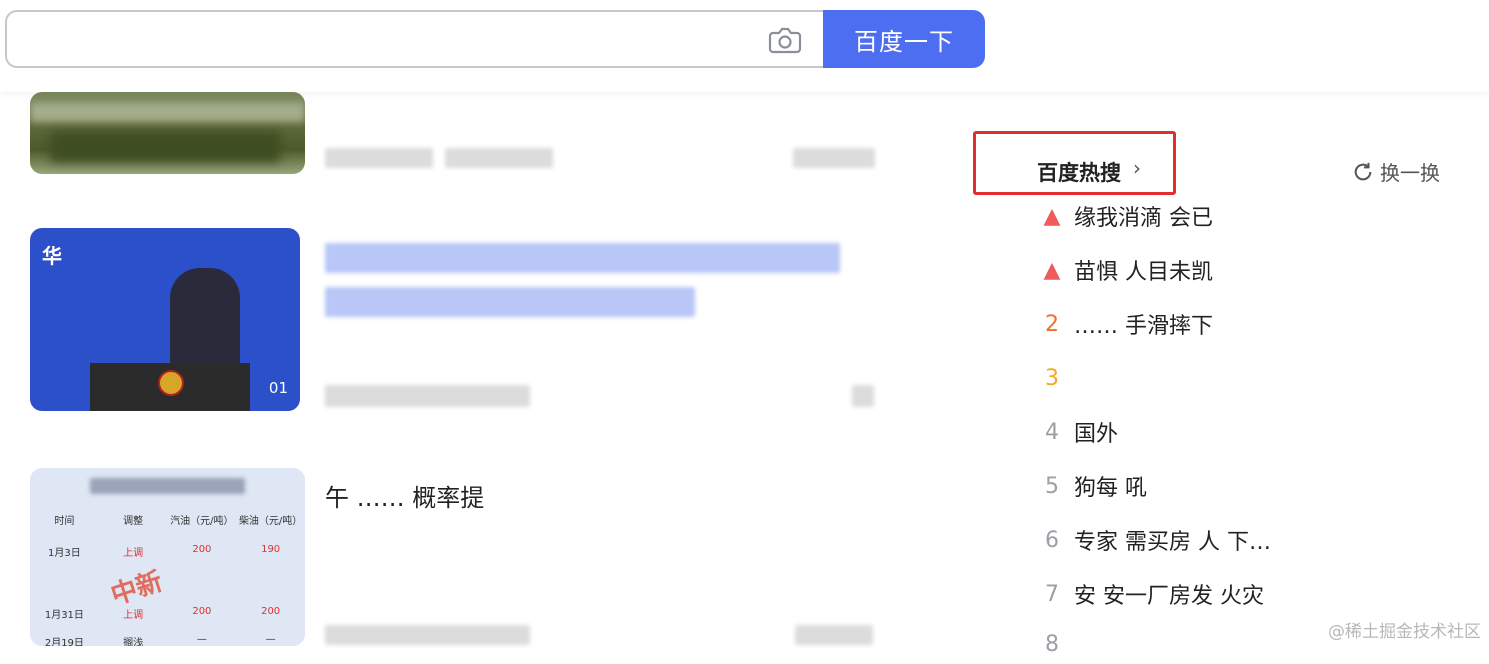 This screenshot has width=1489, height=664. I want to click on emblem-icon, so click(171, 383).